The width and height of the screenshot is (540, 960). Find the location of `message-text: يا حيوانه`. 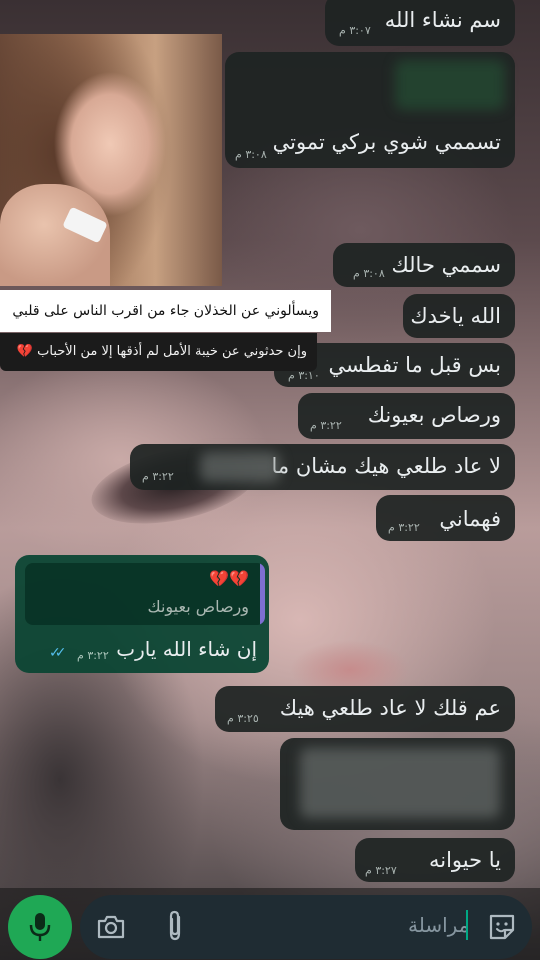

message-text: يا حيوانه is located at coordinates (464, 860).